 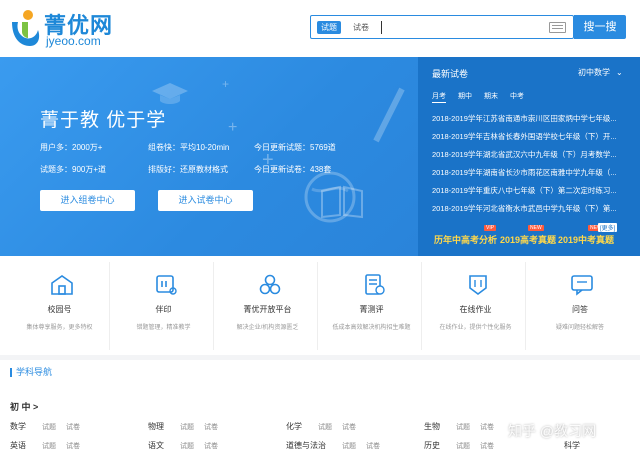 What do you see at coordinates (73, 169) in the screenshot?
I see `stat-questions: 试题多：900万+道` at bounding box center [73, 169].